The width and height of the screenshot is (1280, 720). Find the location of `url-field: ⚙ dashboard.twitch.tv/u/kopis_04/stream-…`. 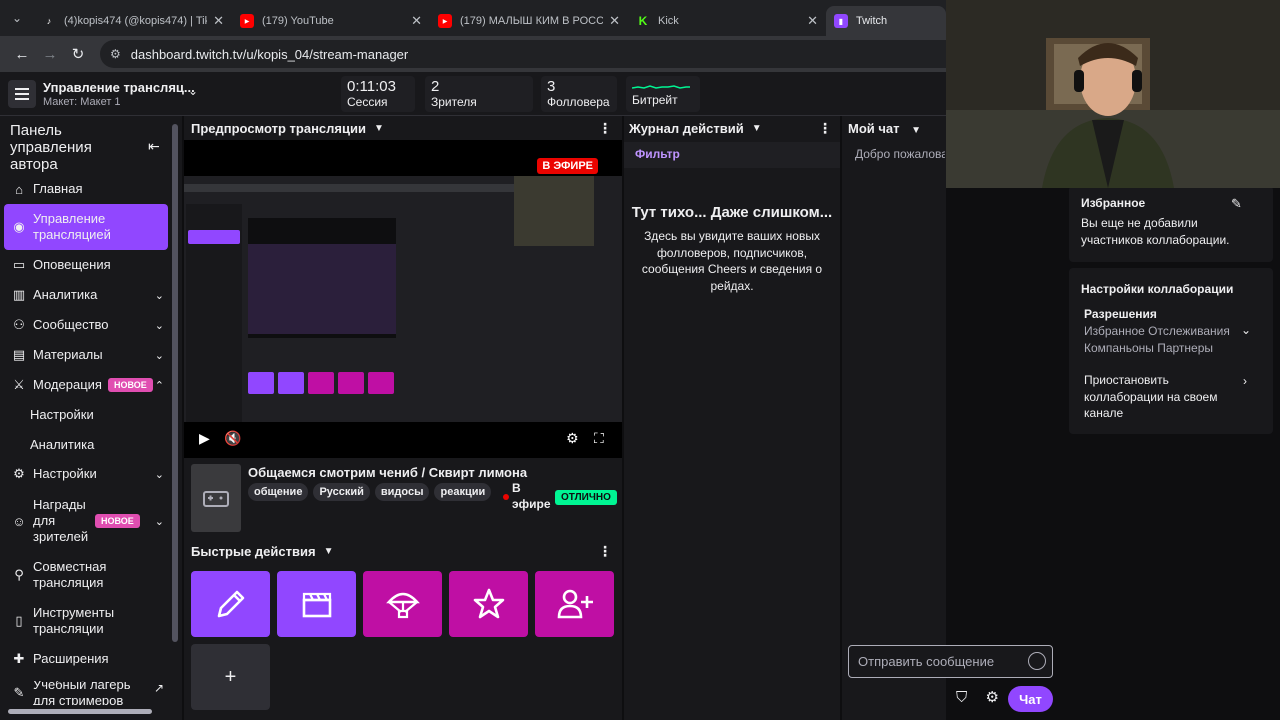

url-field: ⚙ dashboard.twitch.tv/u/kopis_04/stream-… is located at coordinates (550, 54).